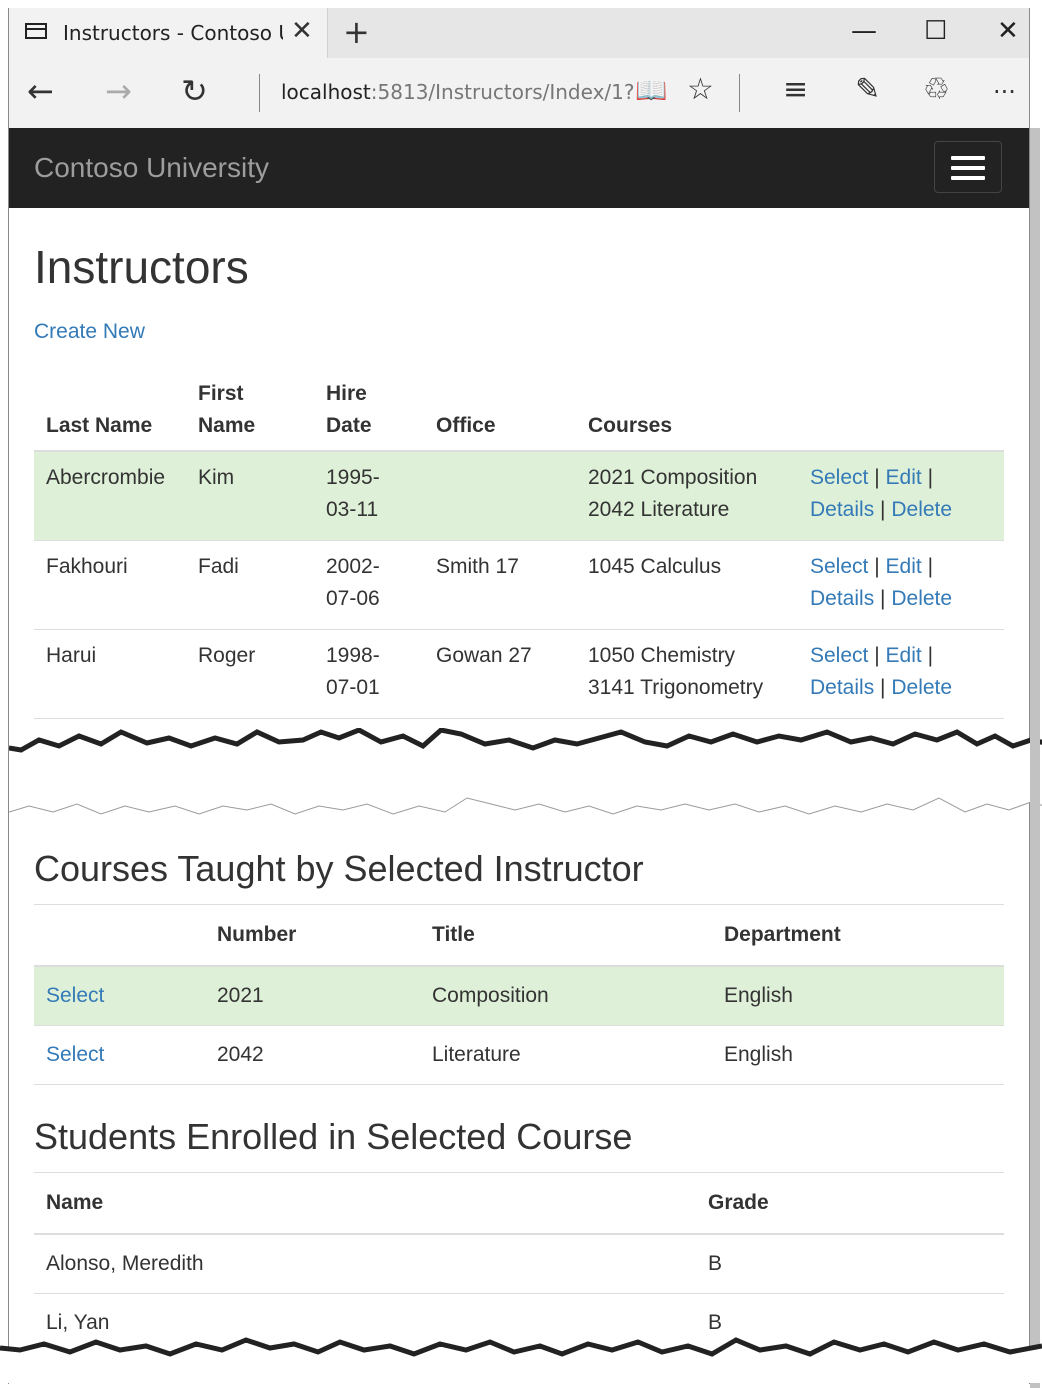 This screenshot has width=1042, height=1388. Describe the element at coordinates (500, 496) in the screenshot. I see `cell-office` at that location.